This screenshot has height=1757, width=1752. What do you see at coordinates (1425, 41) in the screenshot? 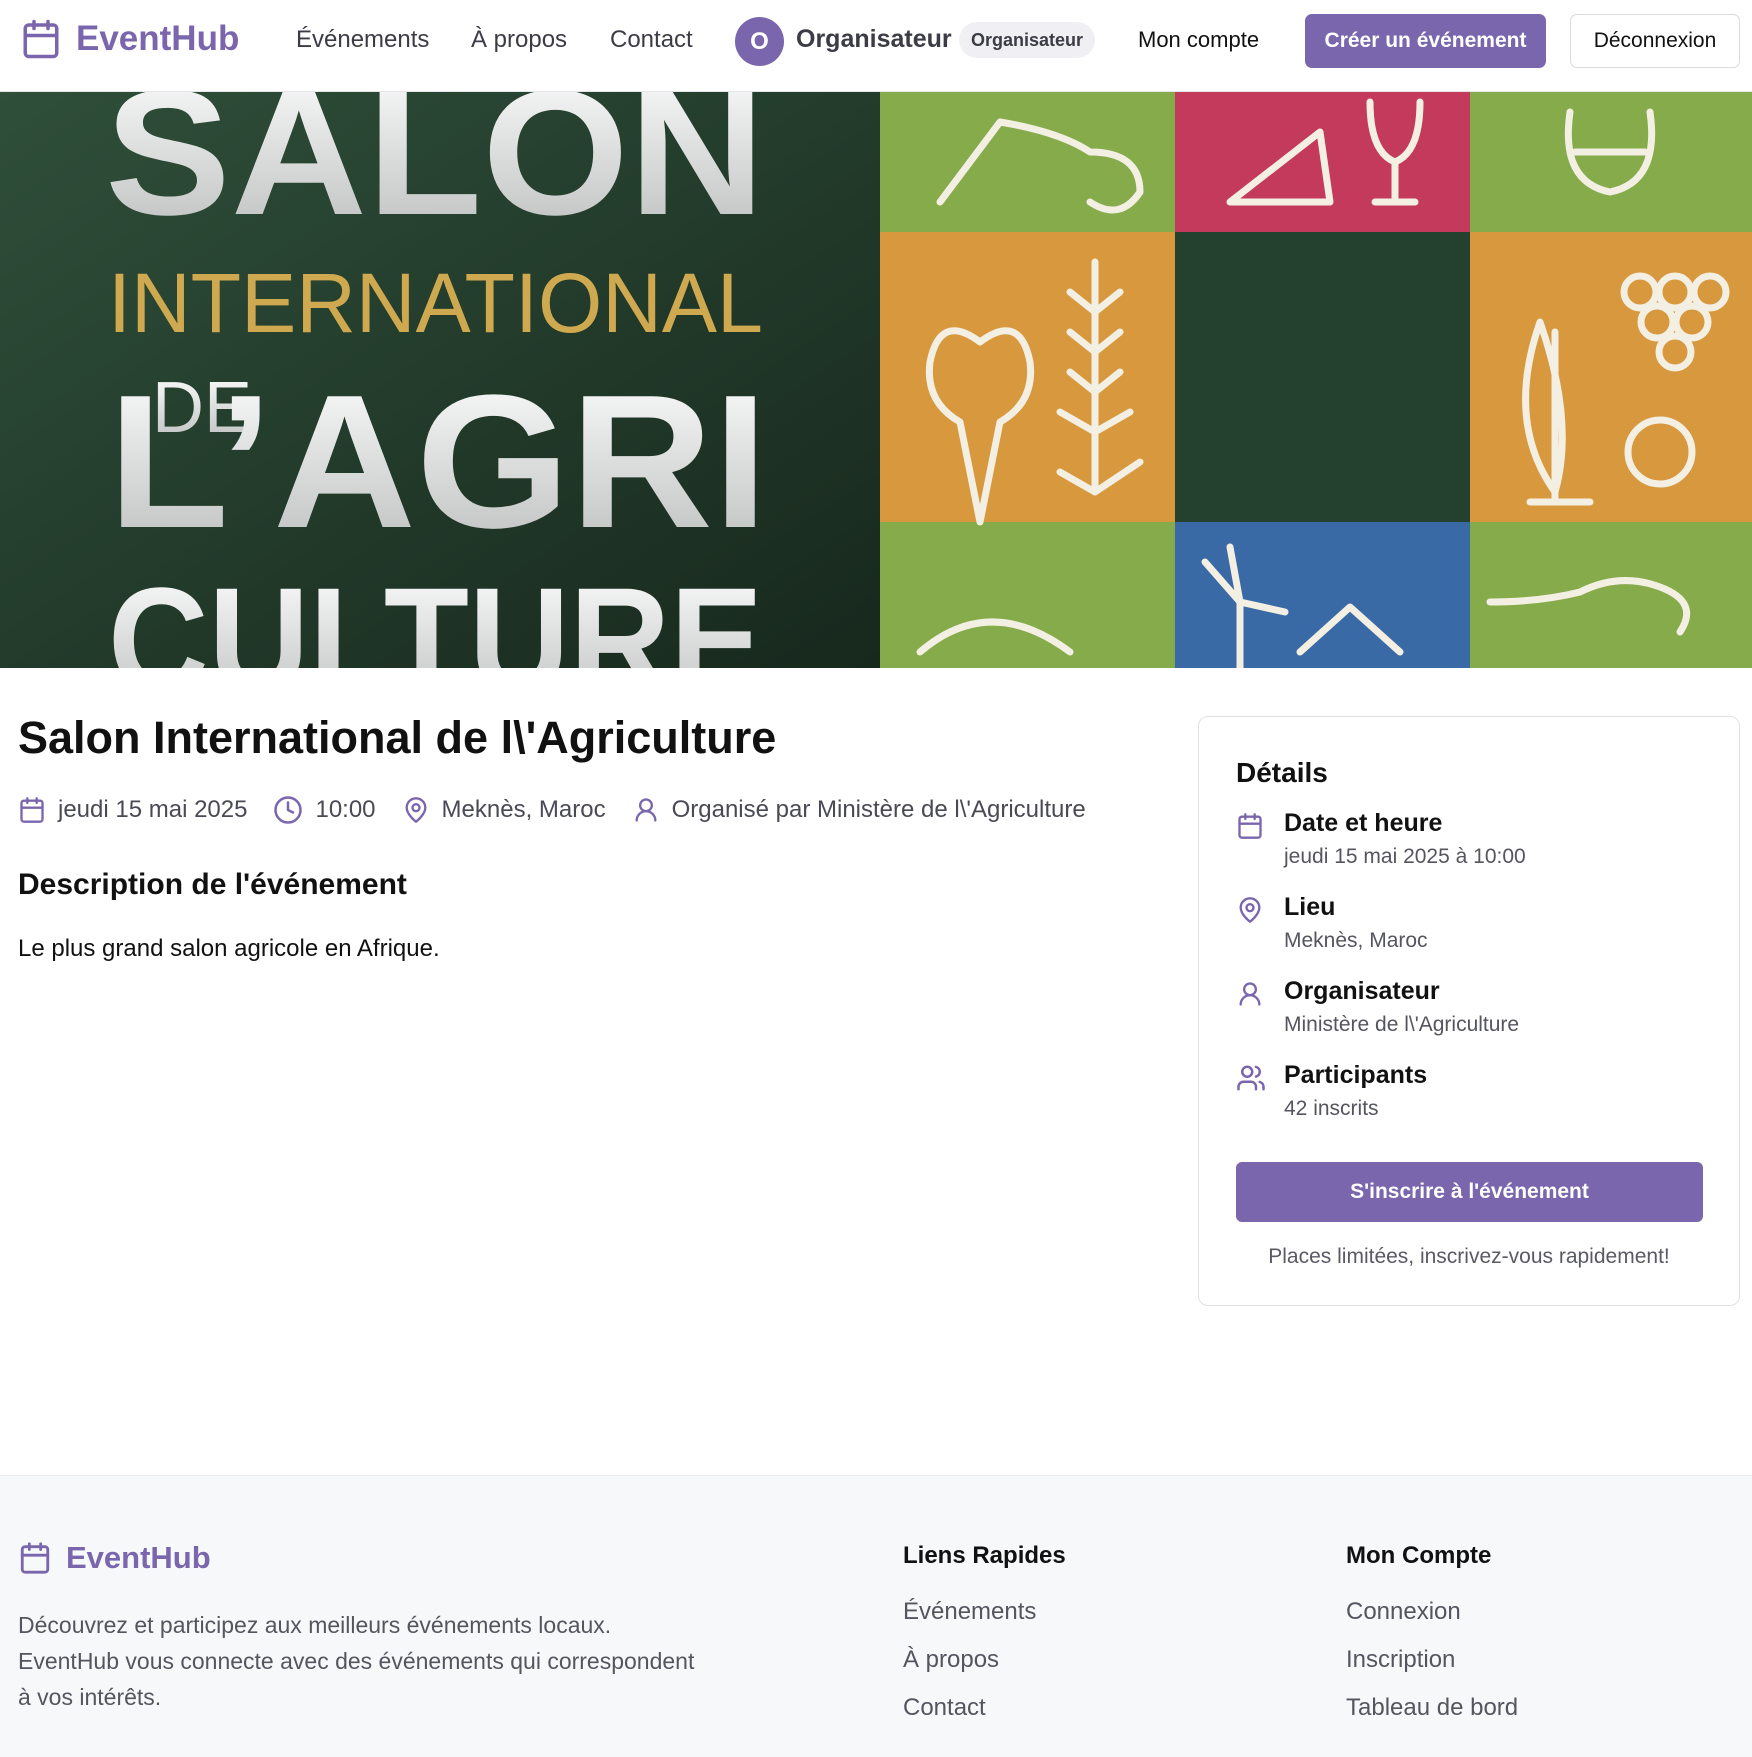
I see `create-event-button: Créer un événement` at bounding box center [1425, 41].